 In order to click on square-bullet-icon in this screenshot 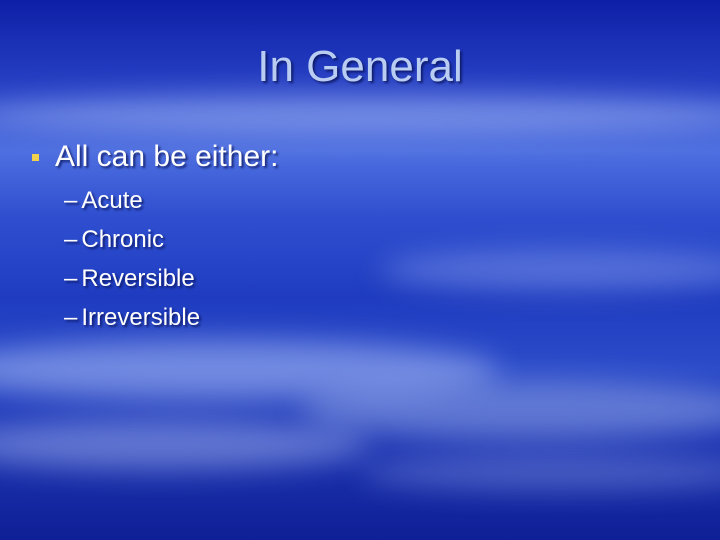, I will do `click(35, 157)`.